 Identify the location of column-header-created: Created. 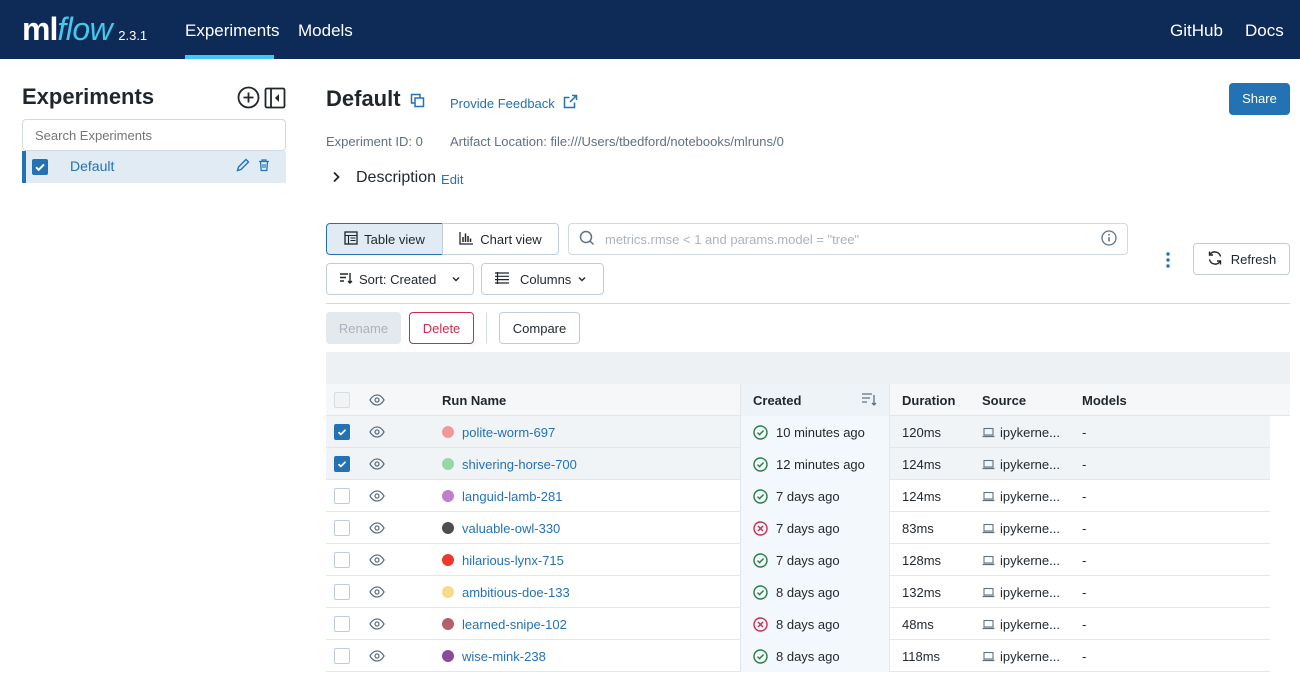
(815, 400).